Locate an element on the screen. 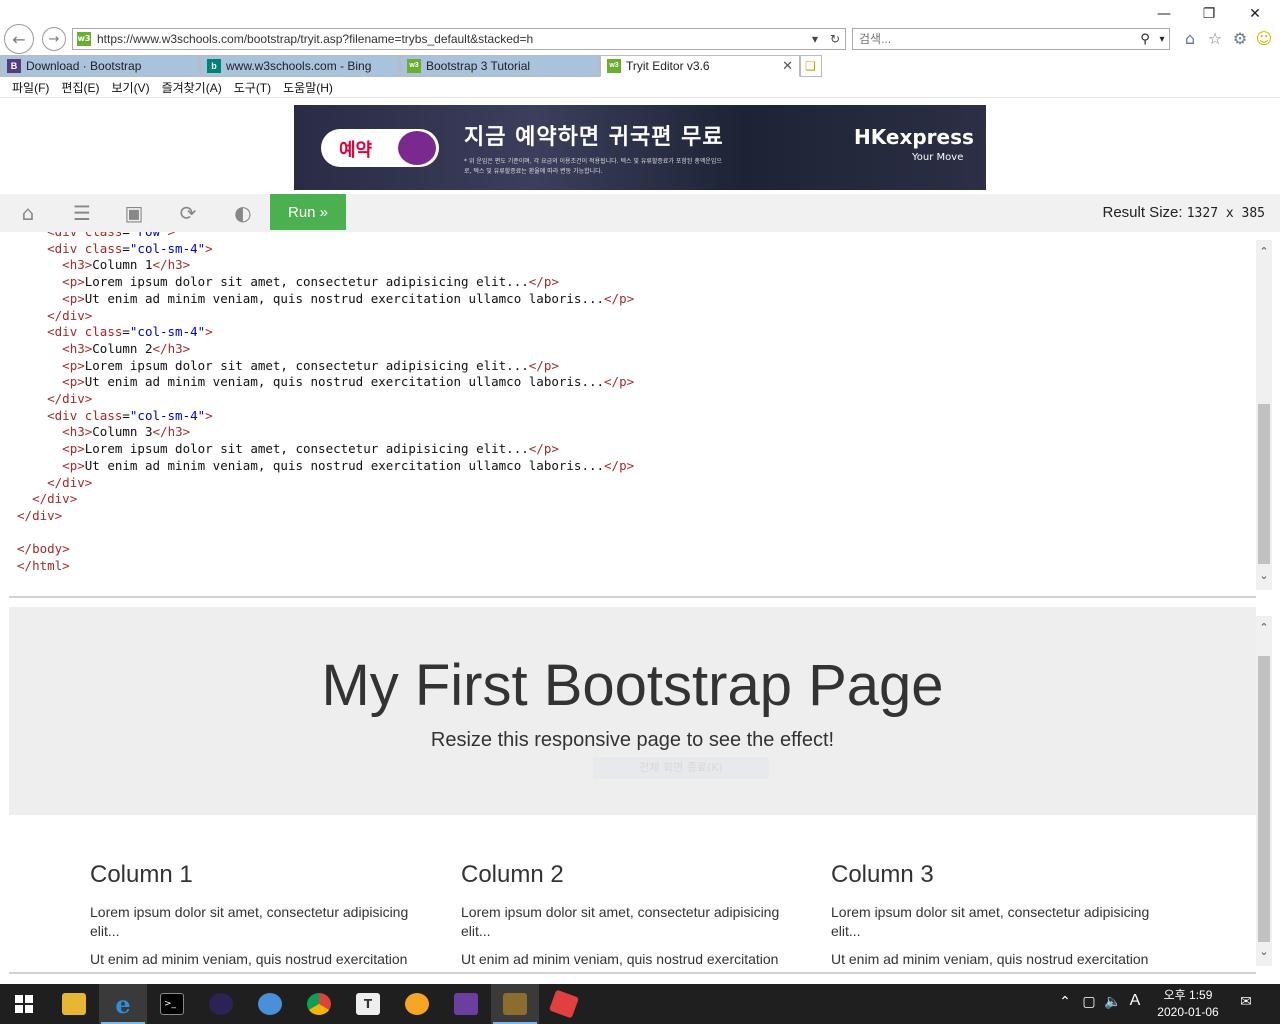  code-line: </div> is located at coordinates (325, 399).